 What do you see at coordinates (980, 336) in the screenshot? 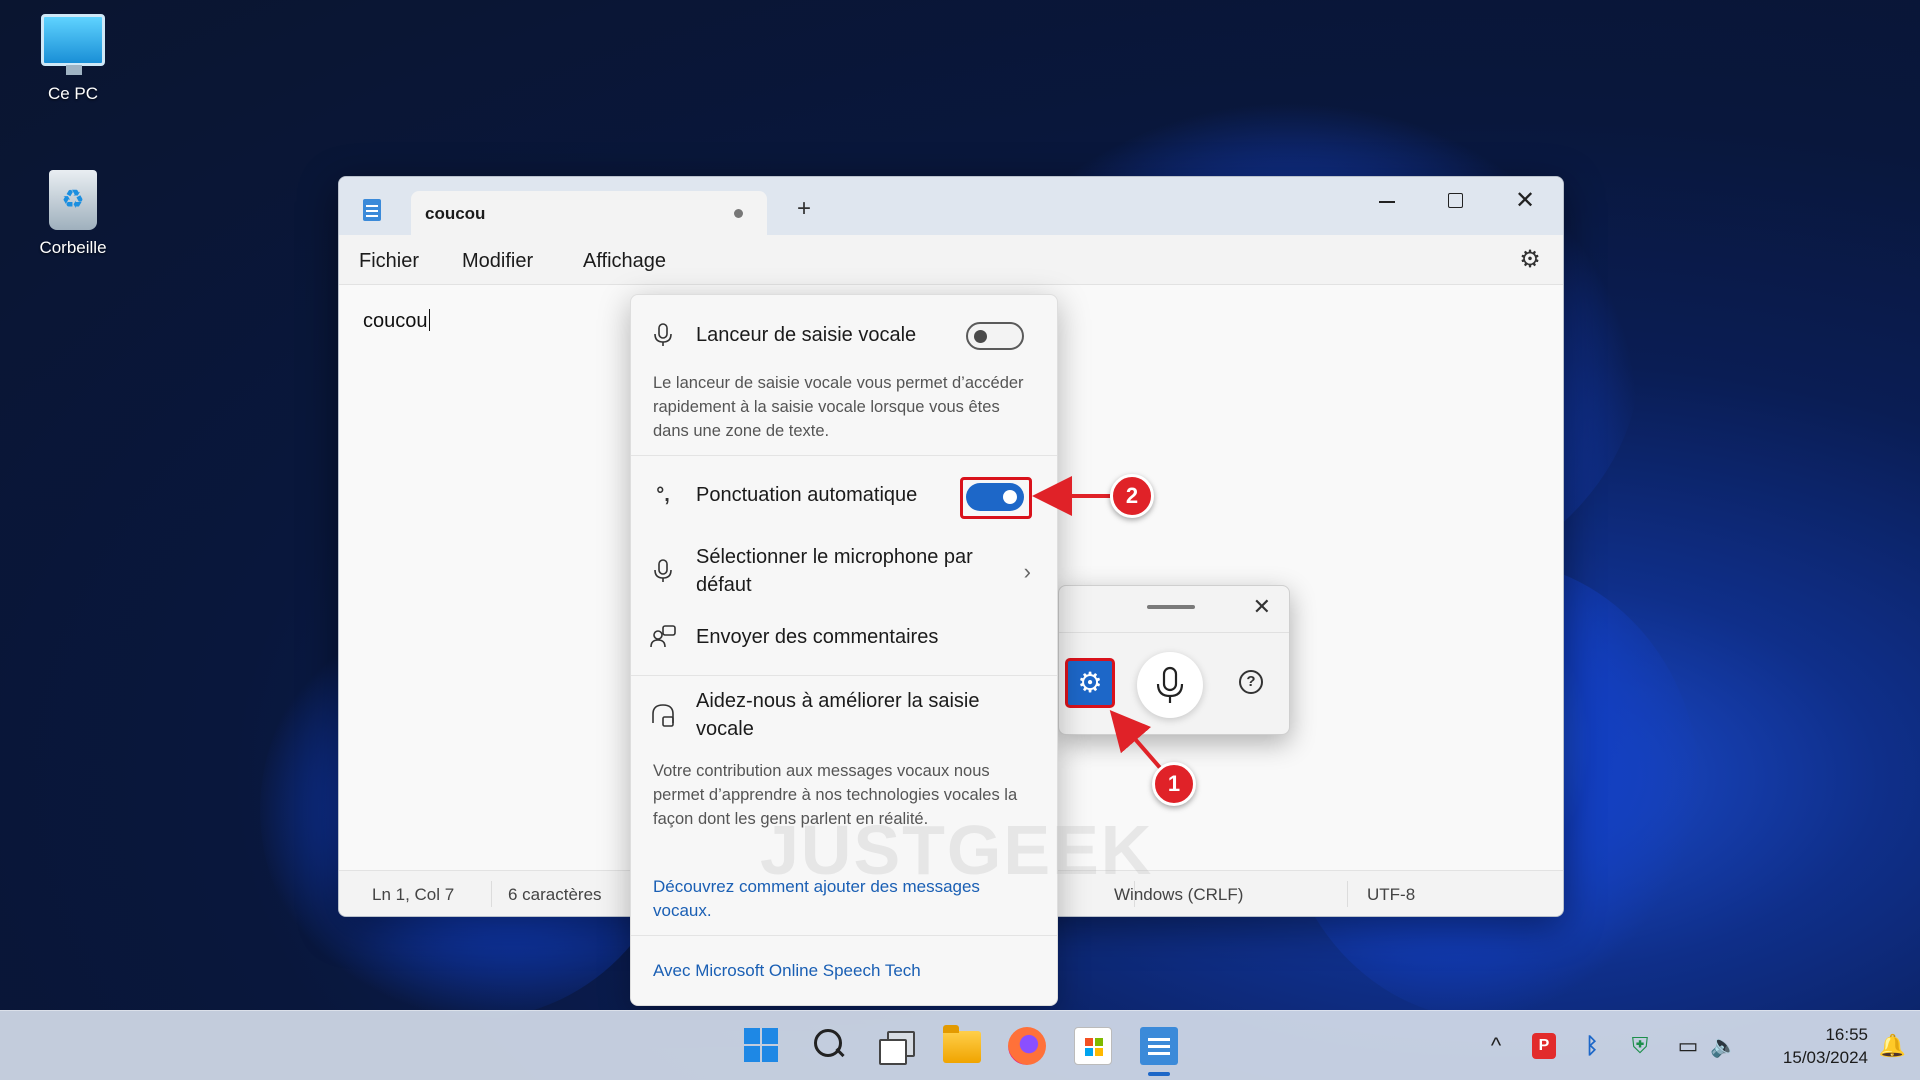
I see `toggle-knob` at bounding box center [980, 336].